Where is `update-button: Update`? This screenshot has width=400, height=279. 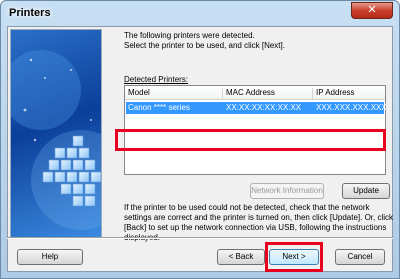 update-button: Update is located at coordinates (366, 191).